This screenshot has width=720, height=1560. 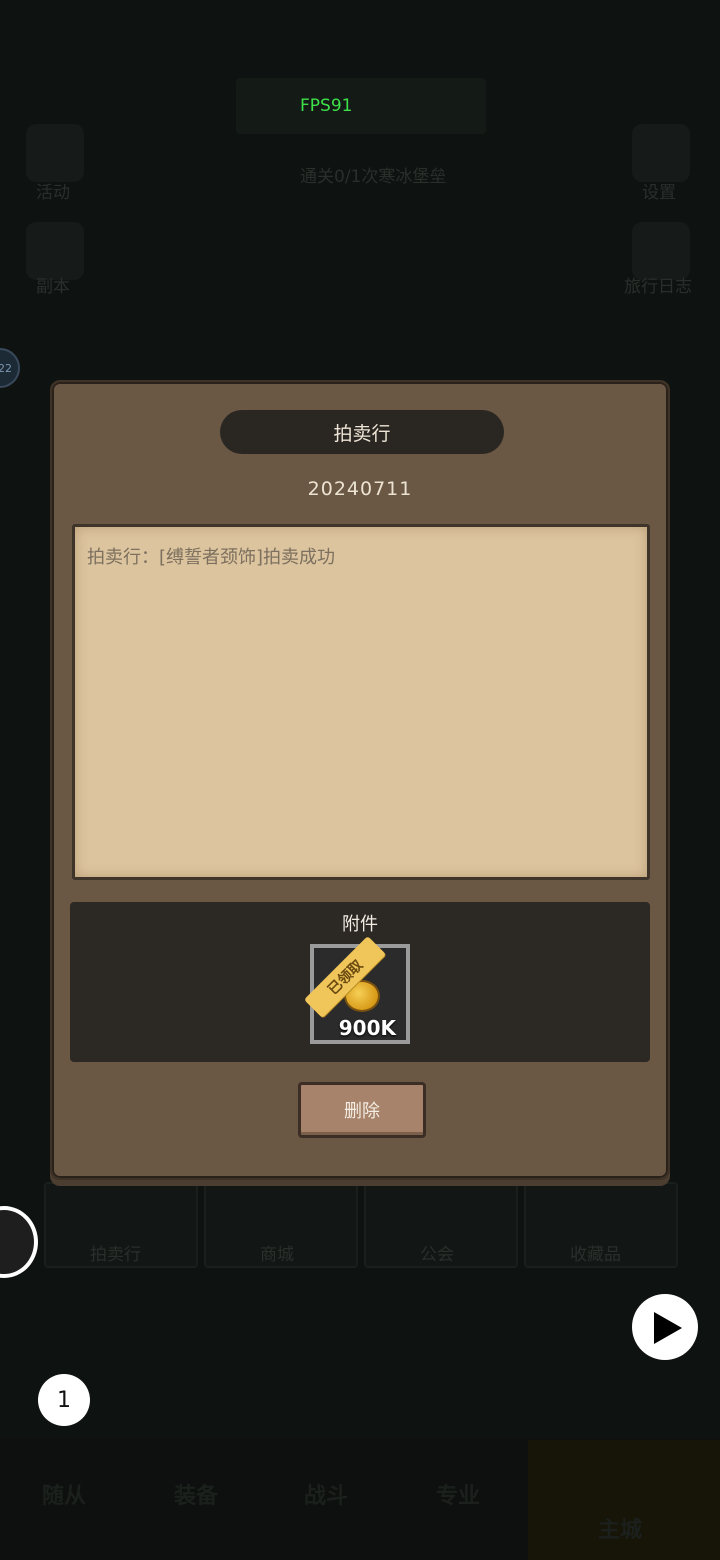 I want to click on nav-equipment: 装备, so click(x=196, y=1494).